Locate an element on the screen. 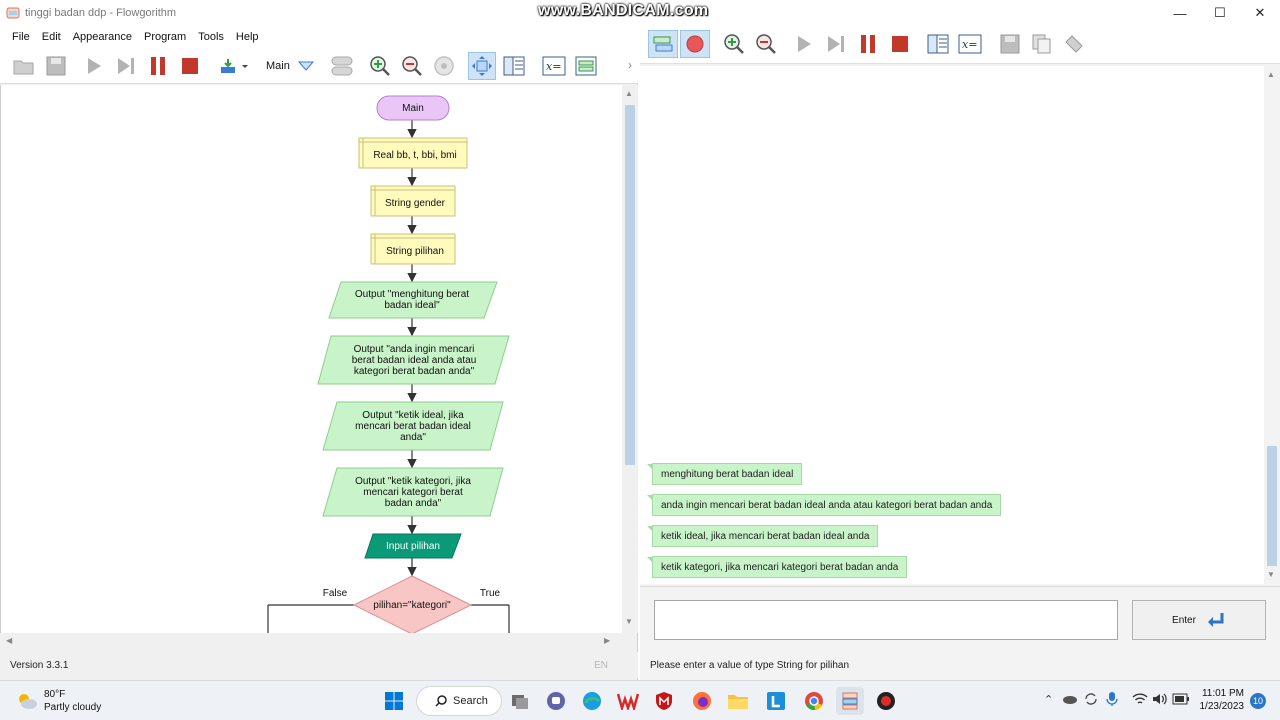 The height and width of the screenshot is (720, 1280). layout-chart-icon is located at coordinates (482, 66).